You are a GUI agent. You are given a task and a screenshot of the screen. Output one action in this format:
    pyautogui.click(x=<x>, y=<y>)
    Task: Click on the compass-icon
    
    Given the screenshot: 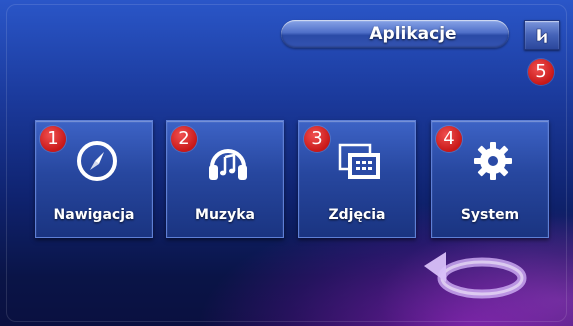 What is the action you would take?
    pyautogui.click(x=97, y=161)
    